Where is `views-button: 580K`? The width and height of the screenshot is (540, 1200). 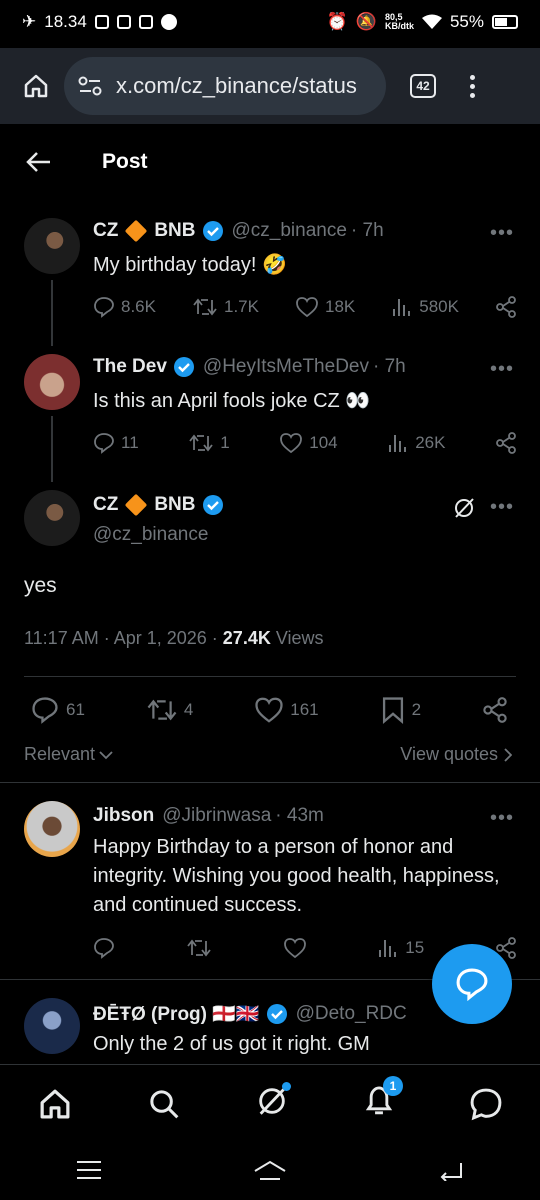 views-button: 580K is located at coordinates (425, 307).